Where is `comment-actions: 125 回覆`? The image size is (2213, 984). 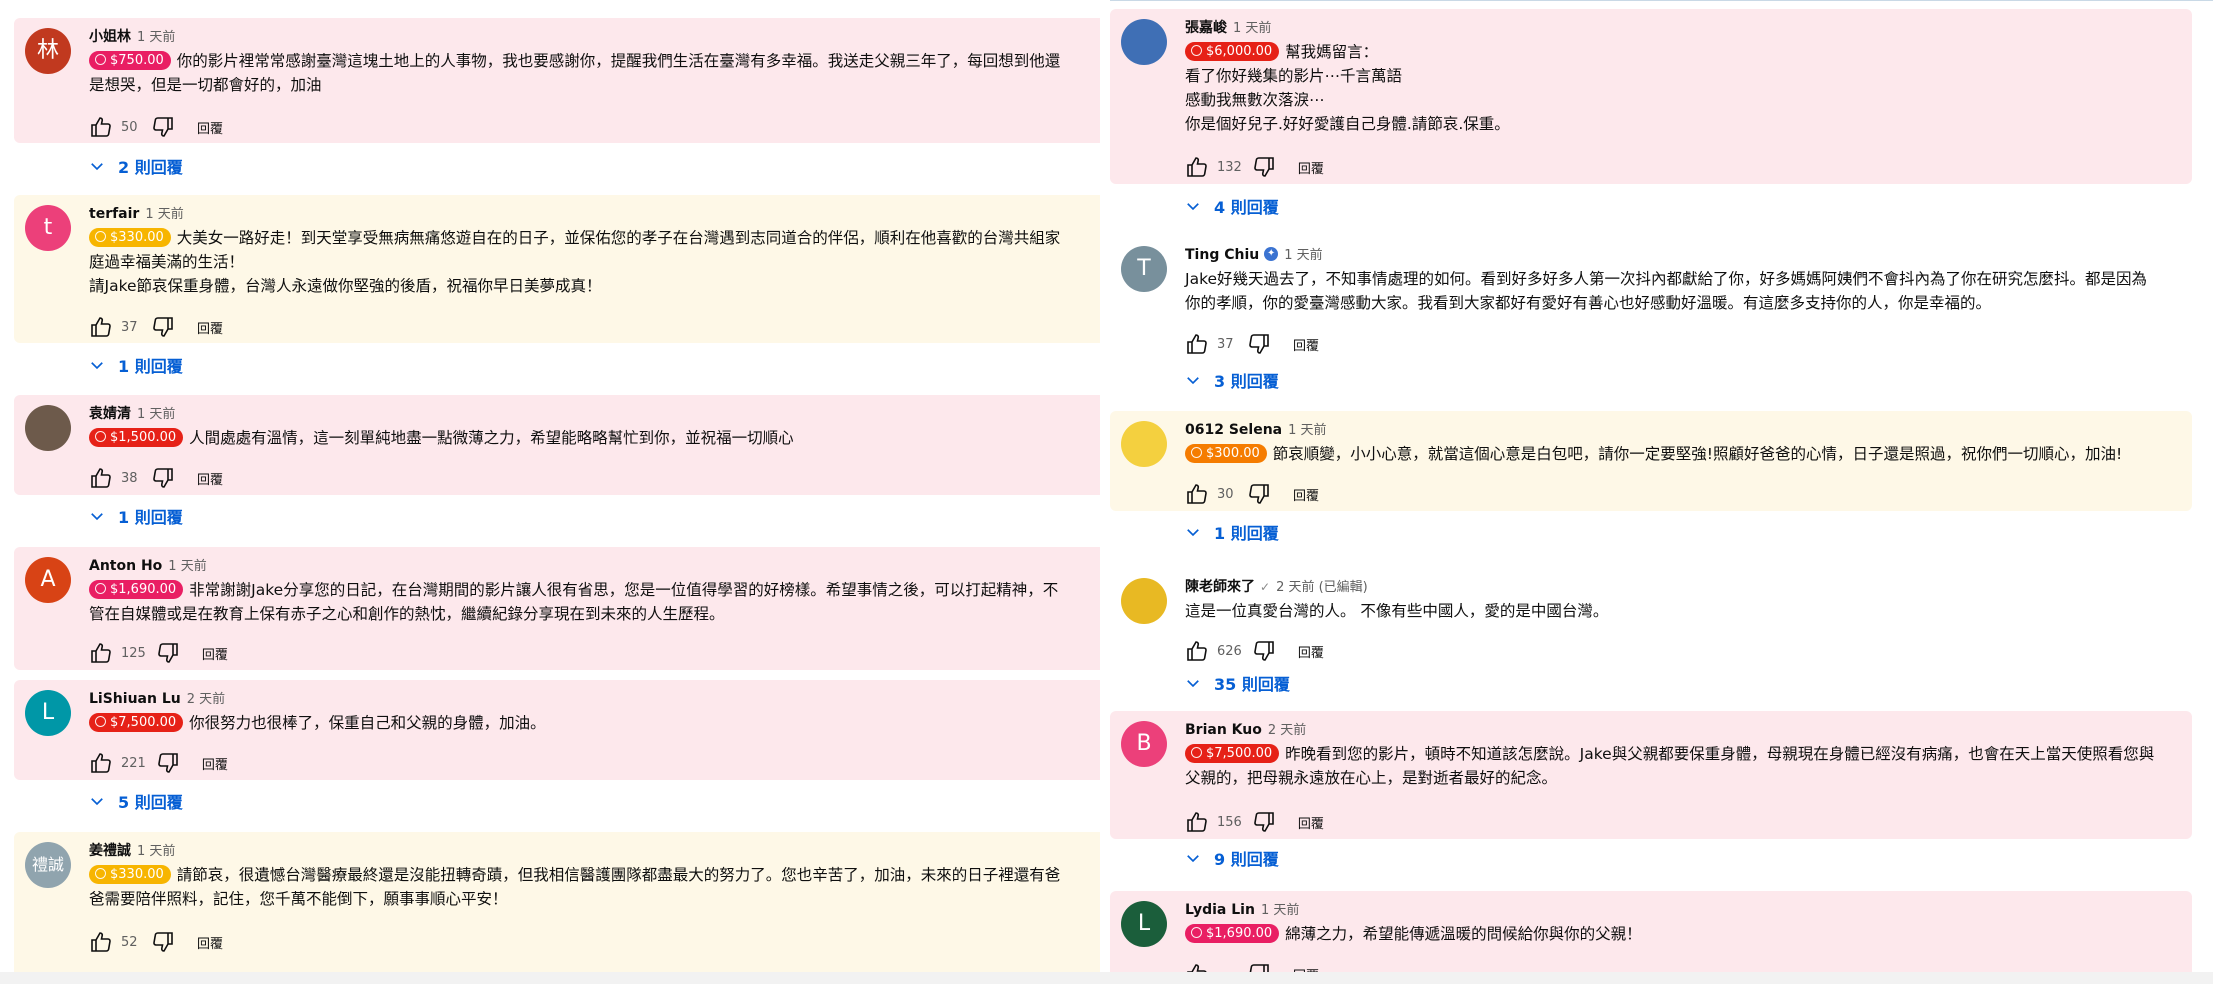 comment-actions: 125 回覆 is located at coordinates (158, 653).